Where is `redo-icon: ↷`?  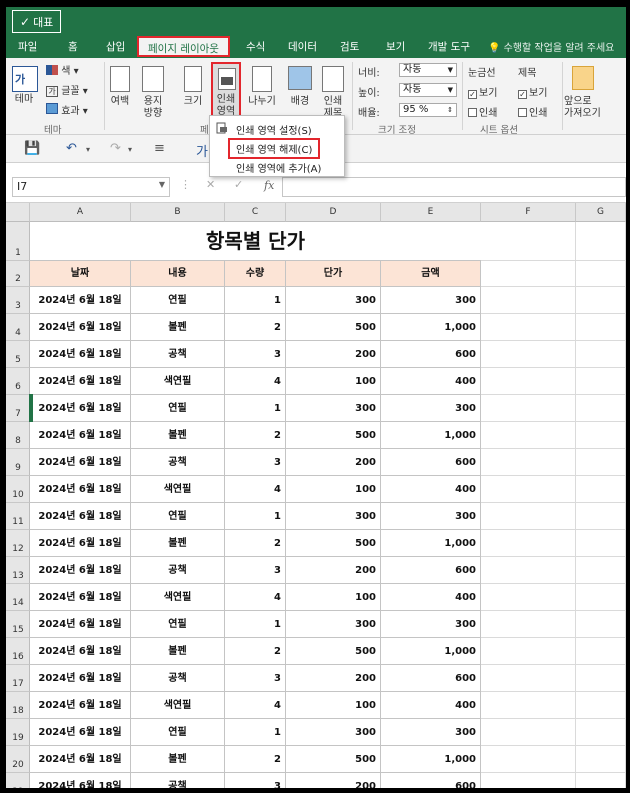
redo-icon: ↷ is located at coordinates (115, 148).